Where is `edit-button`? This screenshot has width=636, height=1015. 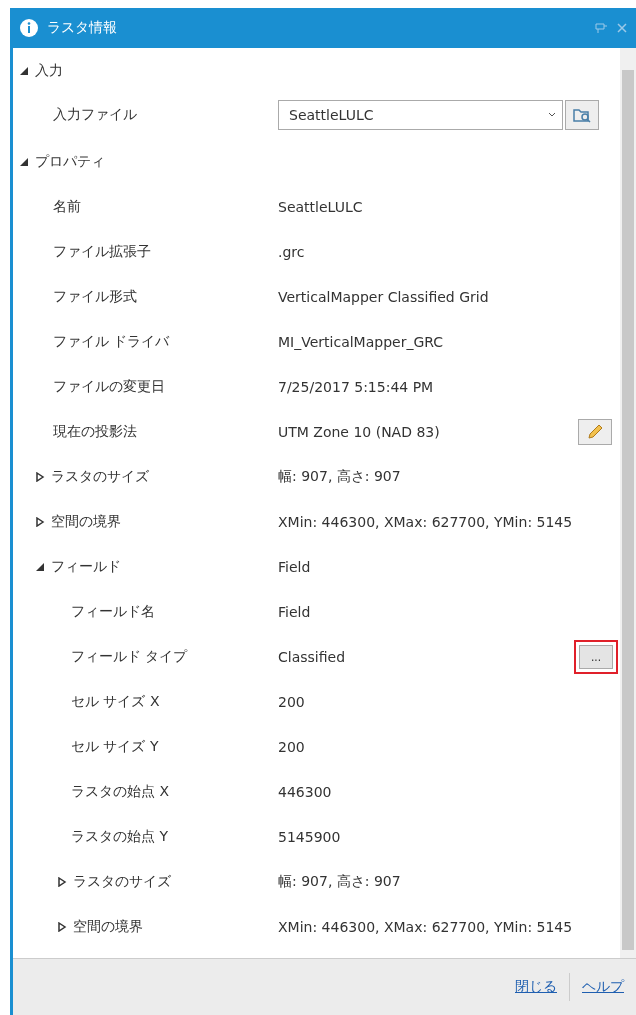
edit-button is located at coordinates (595, 431).